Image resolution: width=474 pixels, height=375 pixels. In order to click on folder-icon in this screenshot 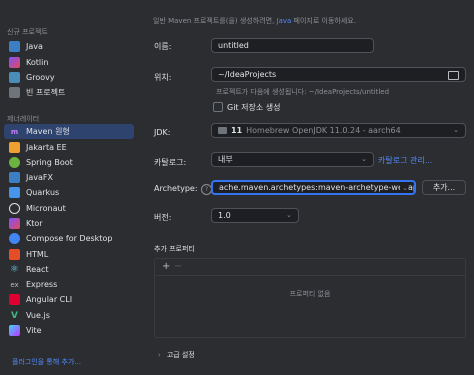, I will do `click(453, 75)`.